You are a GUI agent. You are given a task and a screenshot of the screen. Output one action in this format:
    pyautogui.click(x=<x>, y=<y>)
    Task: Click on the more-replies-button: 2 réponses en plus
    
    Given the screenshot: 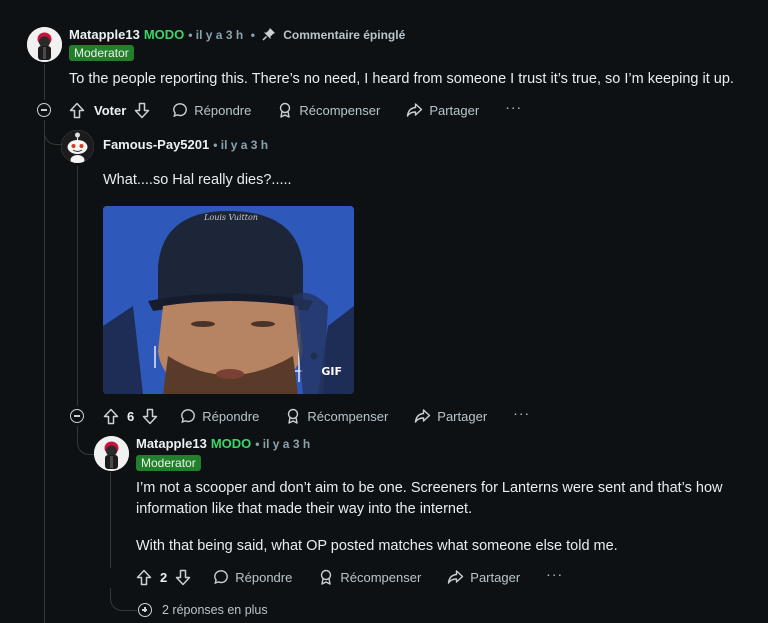 What is the action you would take?
    pyautogui.click(x=203, y=610)
    